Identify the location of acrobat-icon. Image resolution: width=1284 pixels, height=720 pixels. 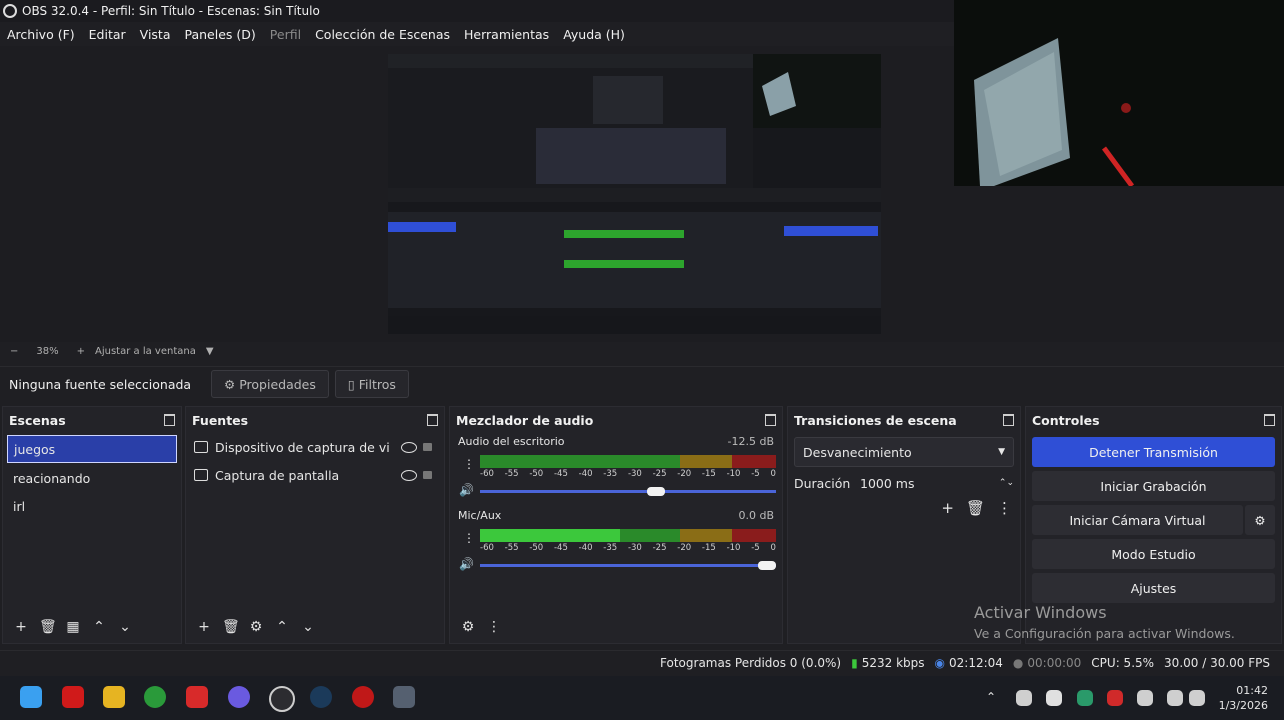
(73, 697).